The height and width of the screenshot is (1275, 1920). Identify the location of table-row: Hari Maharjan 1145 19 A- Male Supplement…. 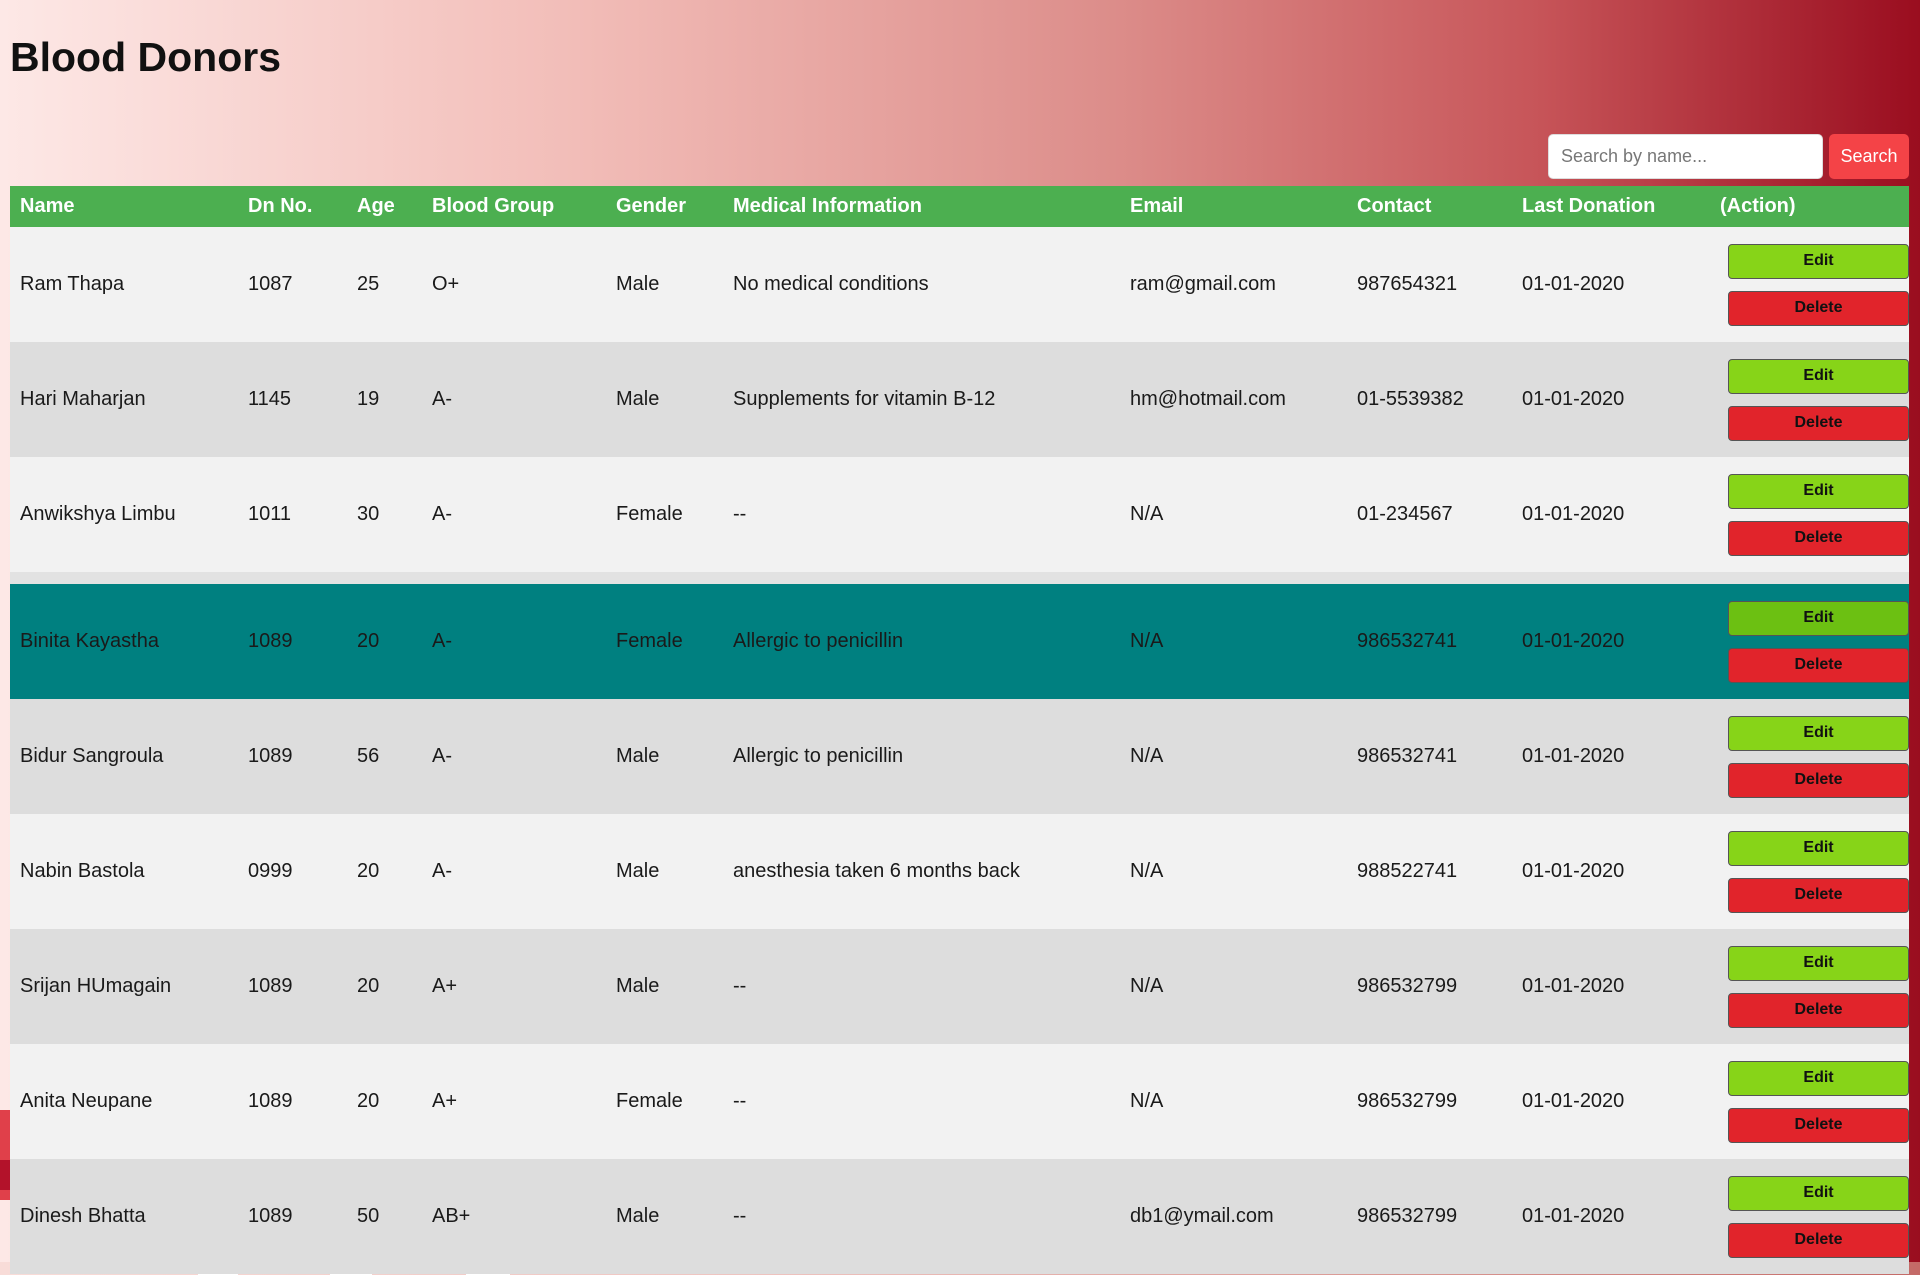
(959, 399).